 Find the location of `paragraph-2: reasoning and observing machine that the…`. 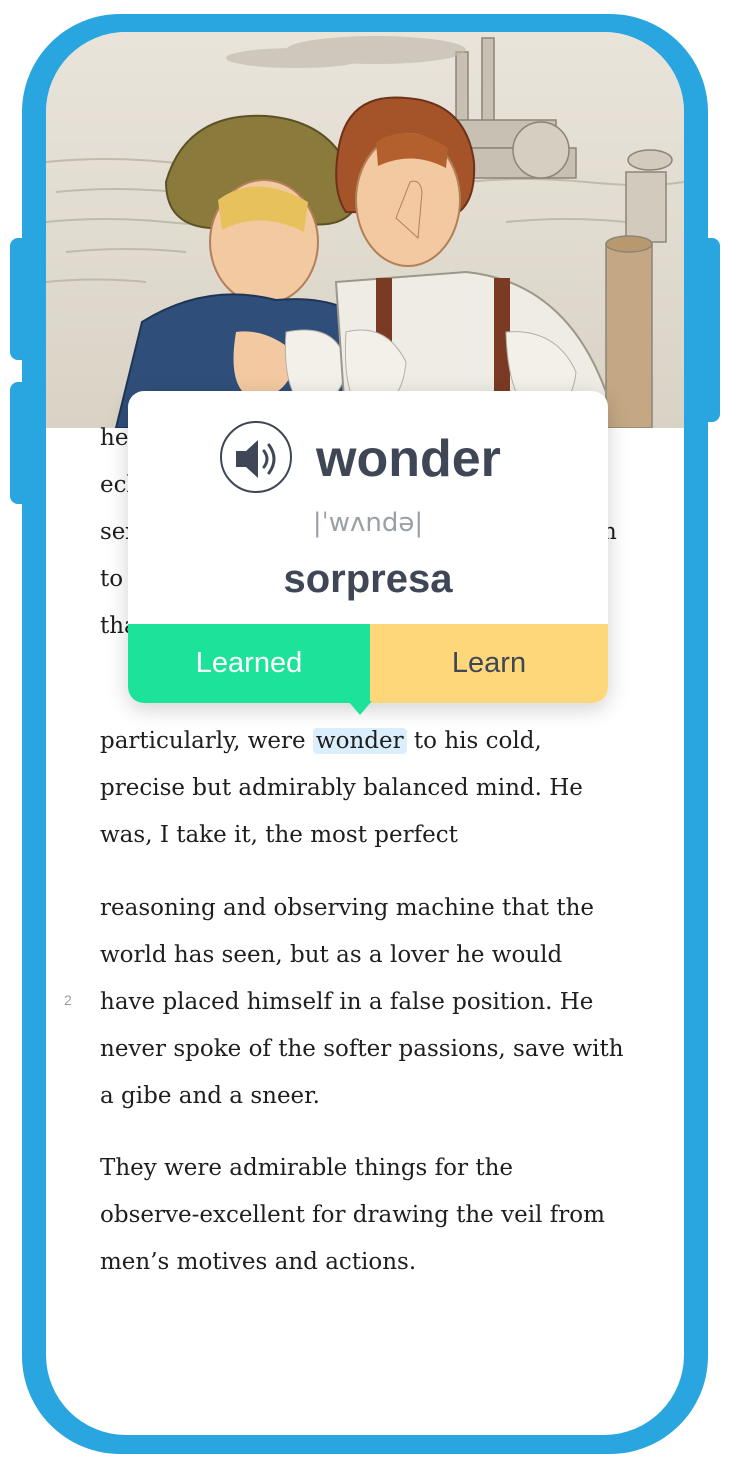

paragraph-2: reasoning and observing machine that the… is located at coordinates (370, 1002).